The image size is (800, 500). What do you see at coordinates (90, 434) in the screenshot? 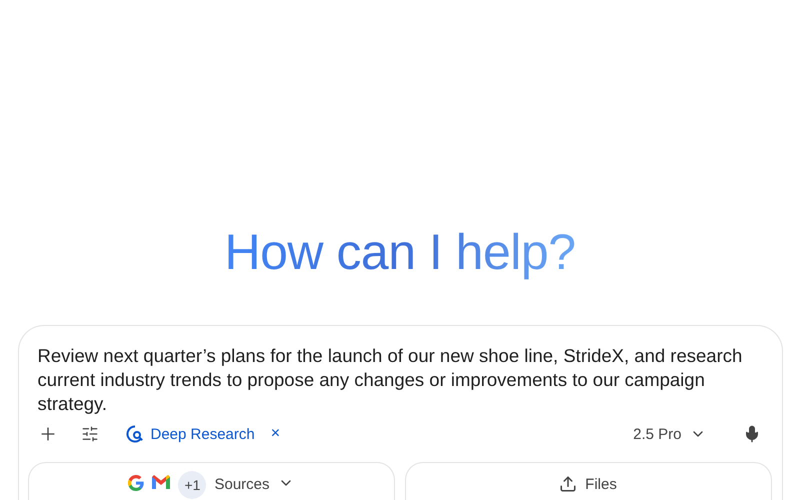
I see `tools-button` at bounding box center [90, 434].